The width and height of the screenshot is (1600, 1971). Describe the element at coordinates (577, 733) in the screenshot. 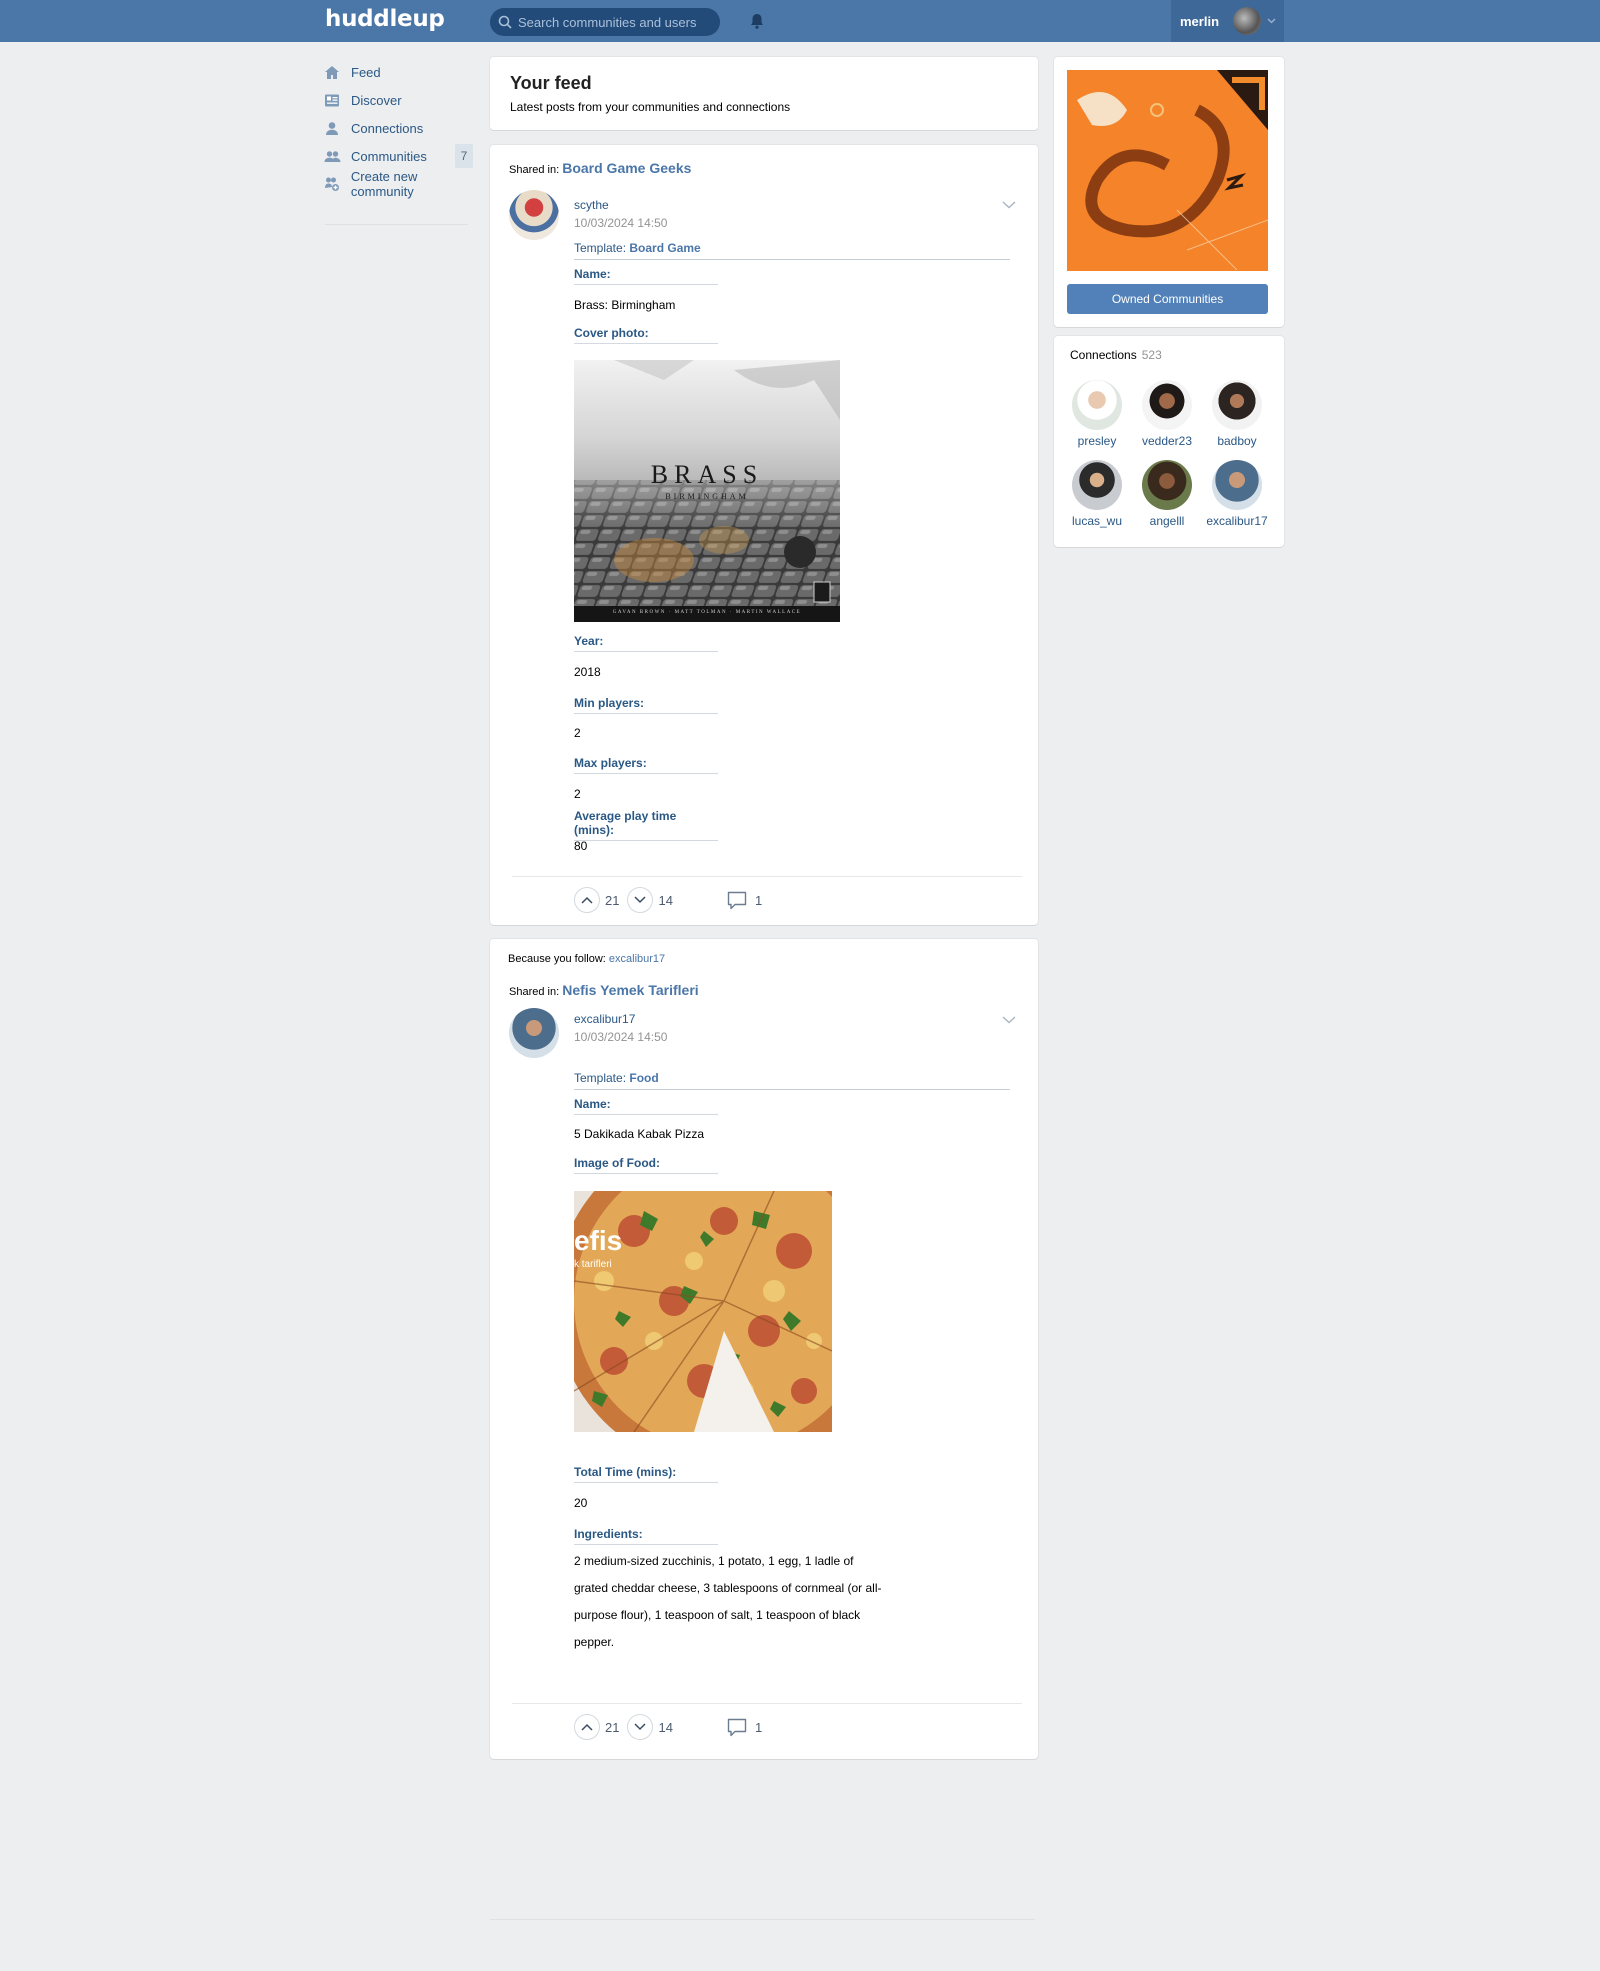

I see `field-value: 2` at that location.